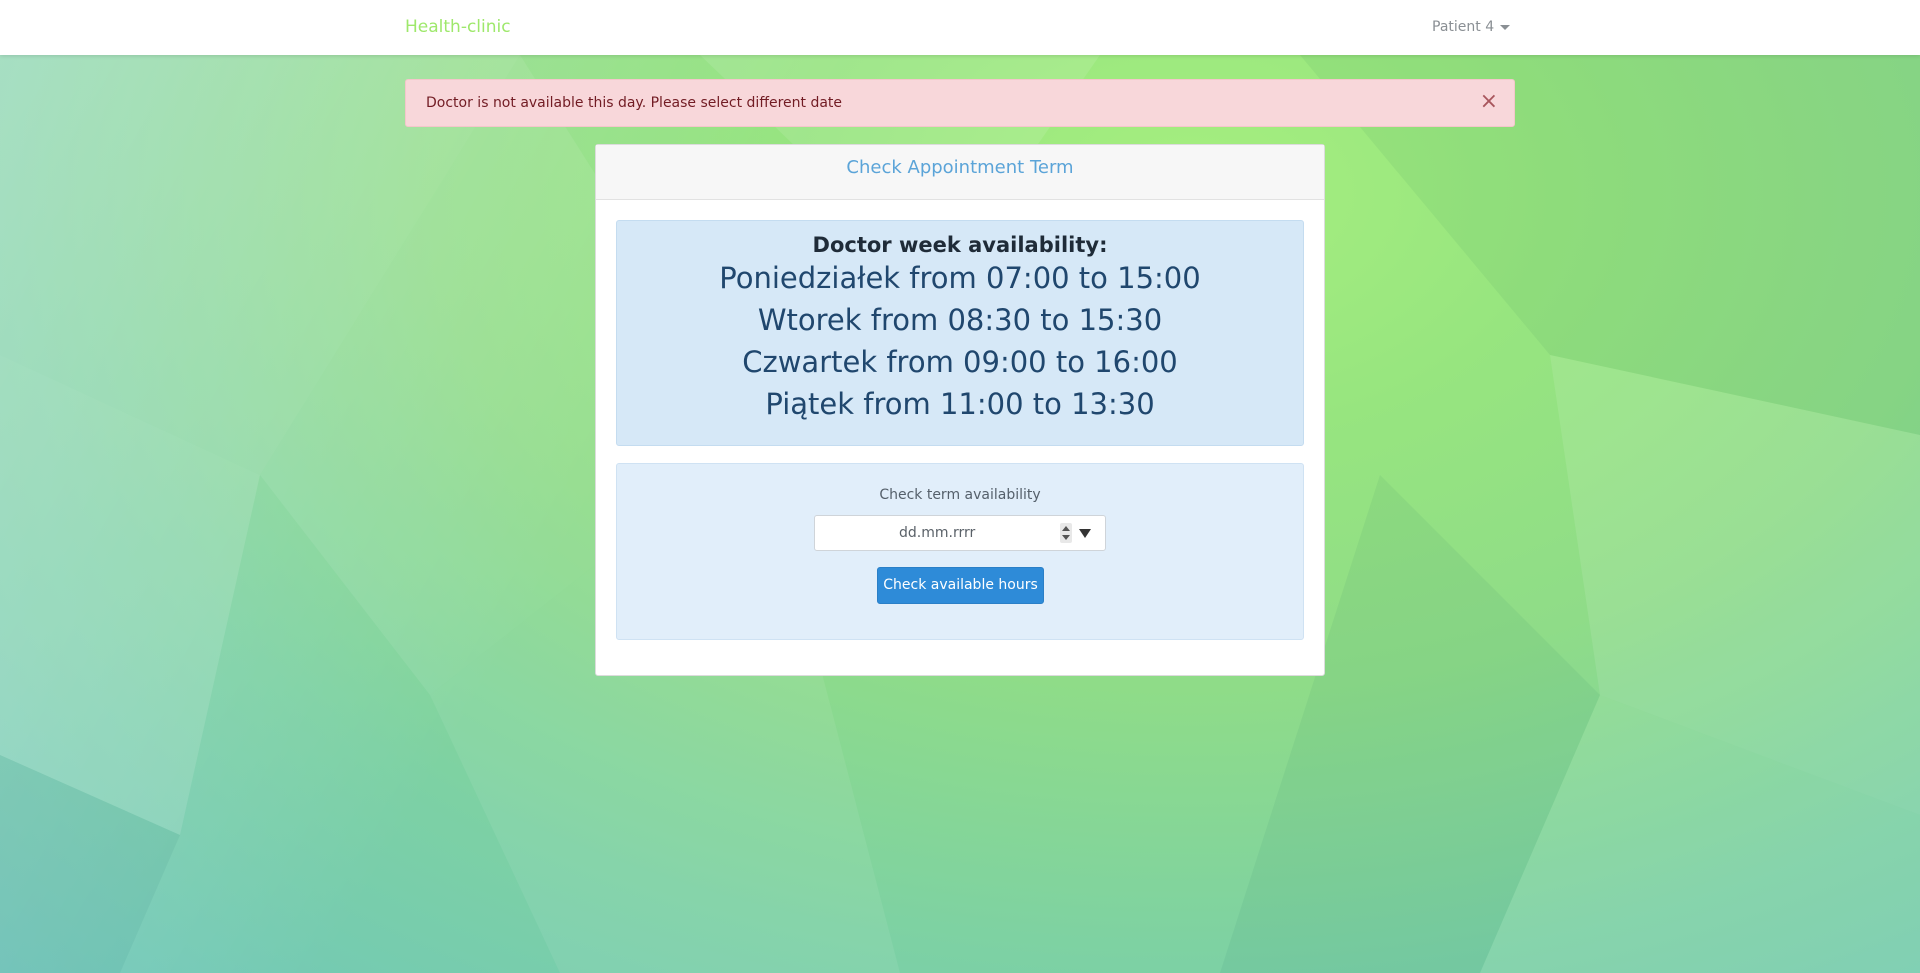 This screenshot has width=1920, height=973. Describe the element at coordinates (1066, 537) in the screenshot. I see `spin-down-icon` at that location.